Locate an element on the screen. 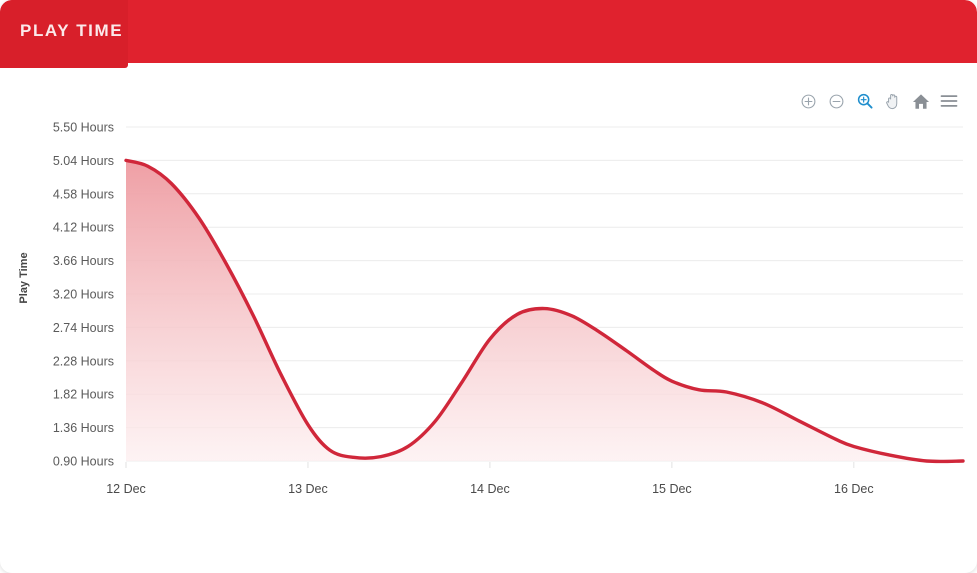  y-axis-tick-label: 1.82 Hours is located at coordinates (83, 395).